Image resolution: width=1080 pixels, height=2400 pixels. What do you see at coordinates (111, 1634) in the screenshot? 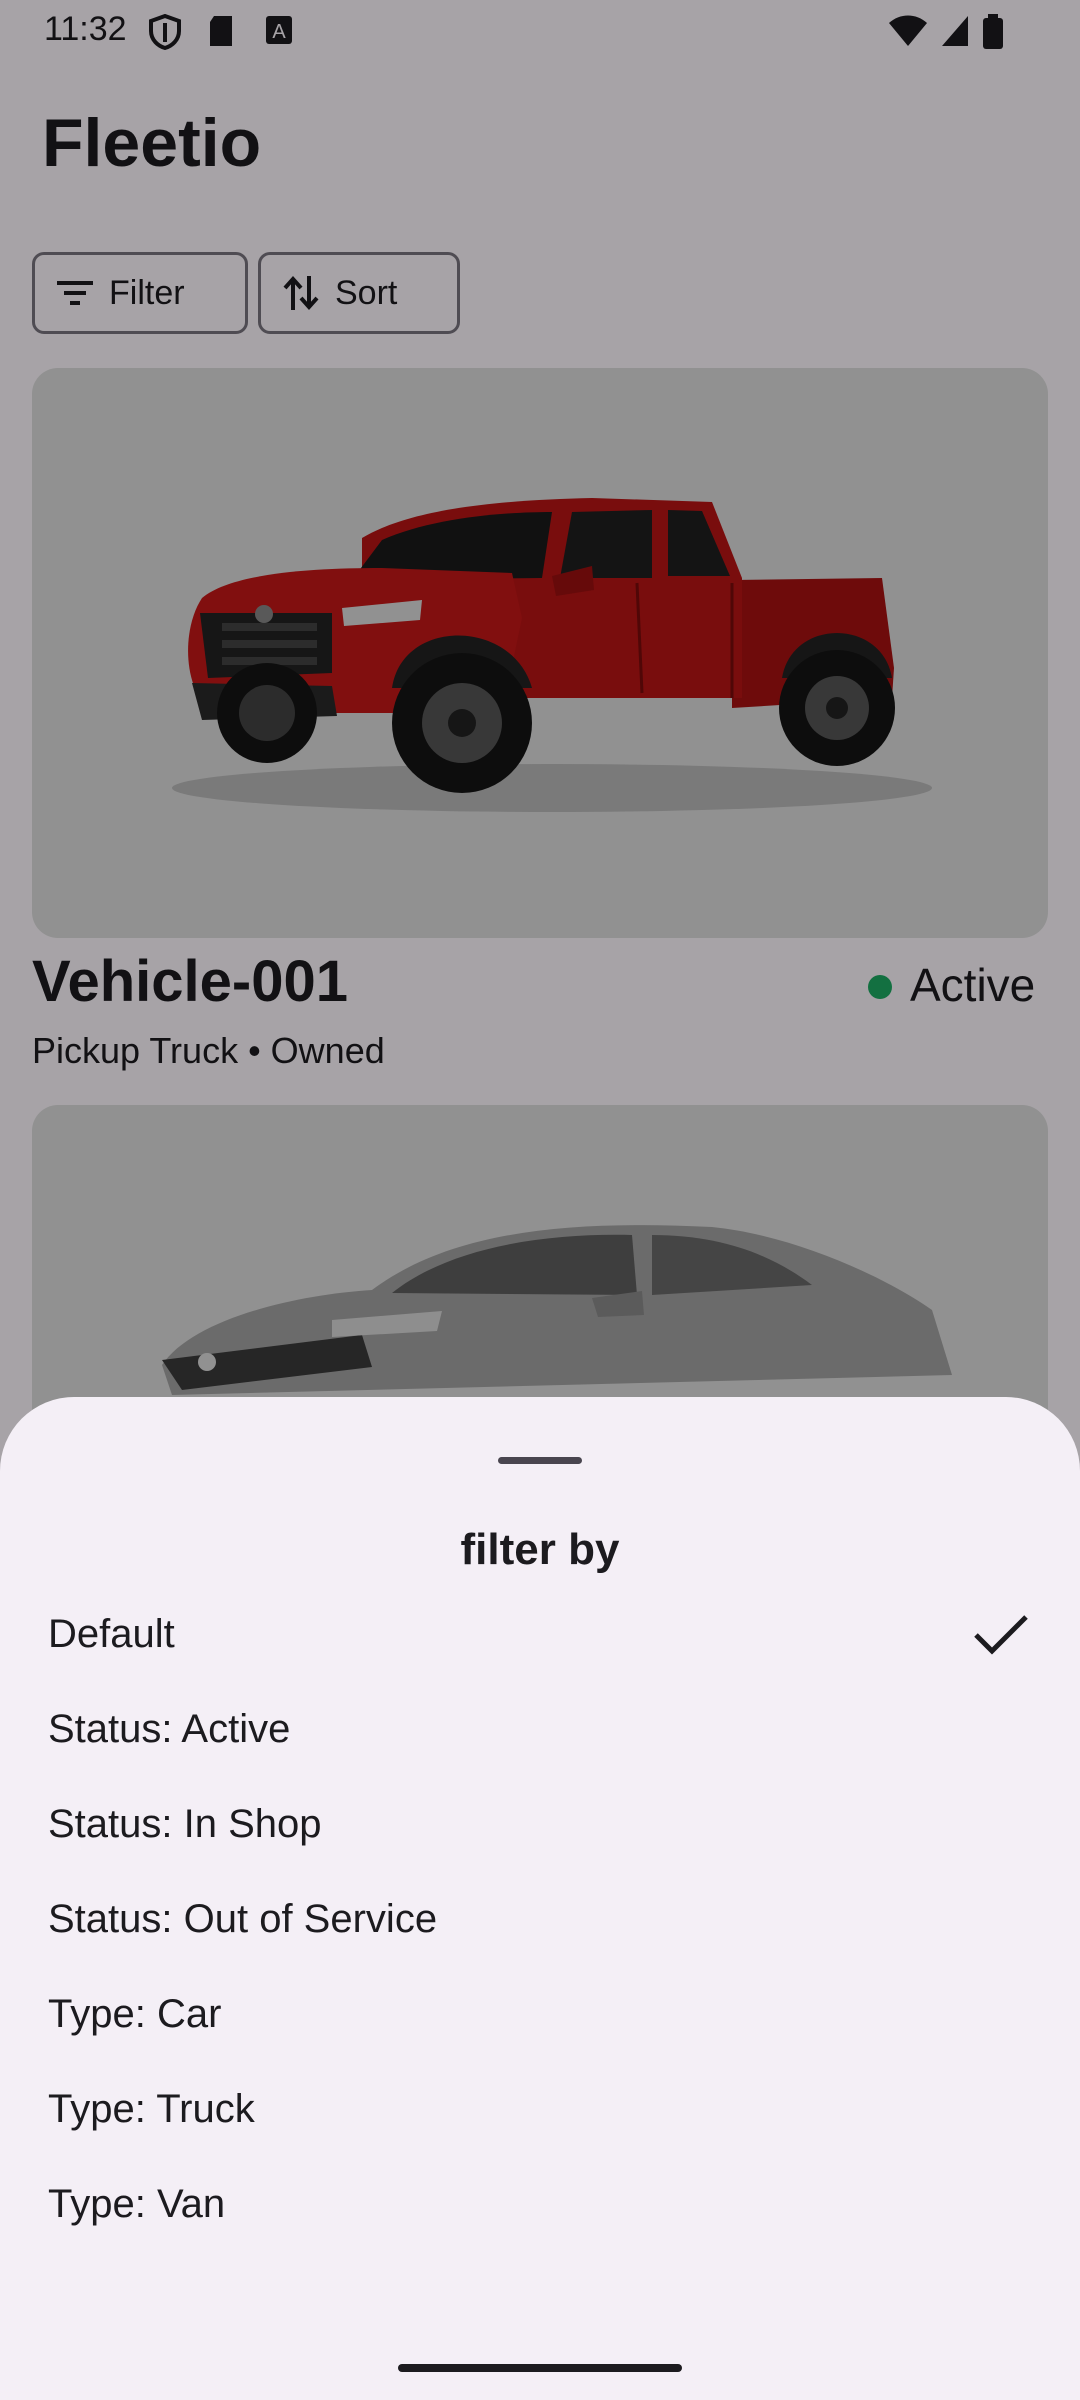
I see `filter-option-label: Default` at bounding box center [111, 1634].